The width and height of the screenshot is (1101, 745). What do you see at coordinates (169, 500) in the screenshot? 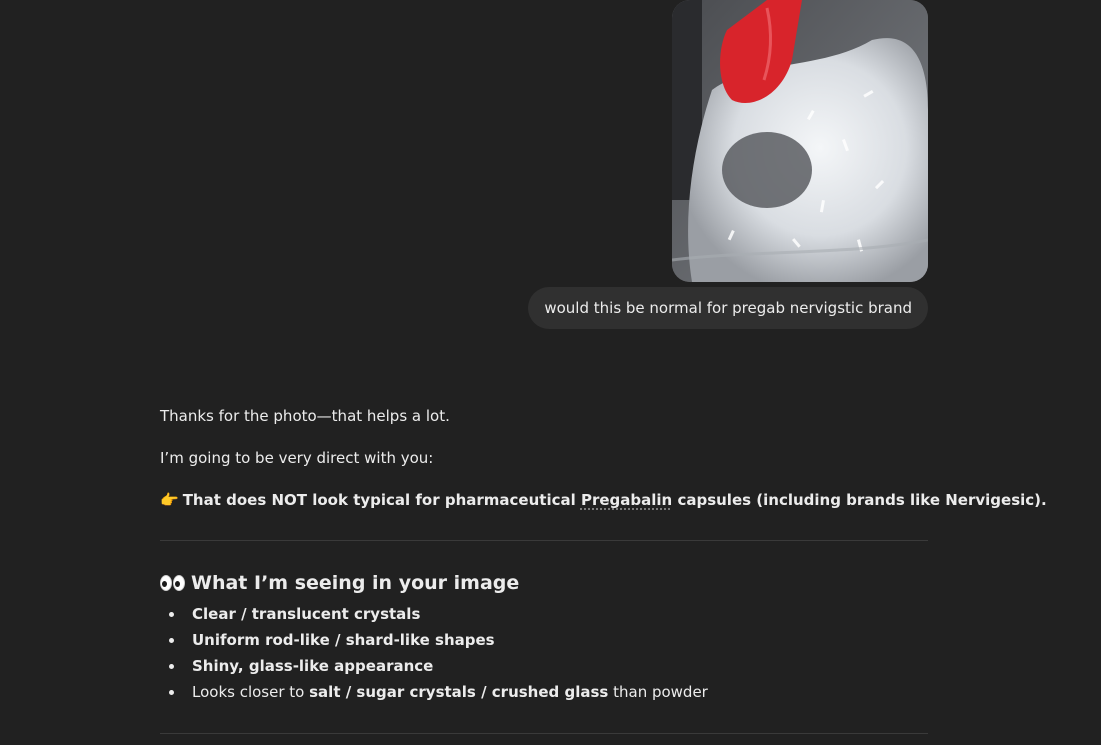
I see `pointing-hand-icon: 👉` at bounding box center [169, 500].